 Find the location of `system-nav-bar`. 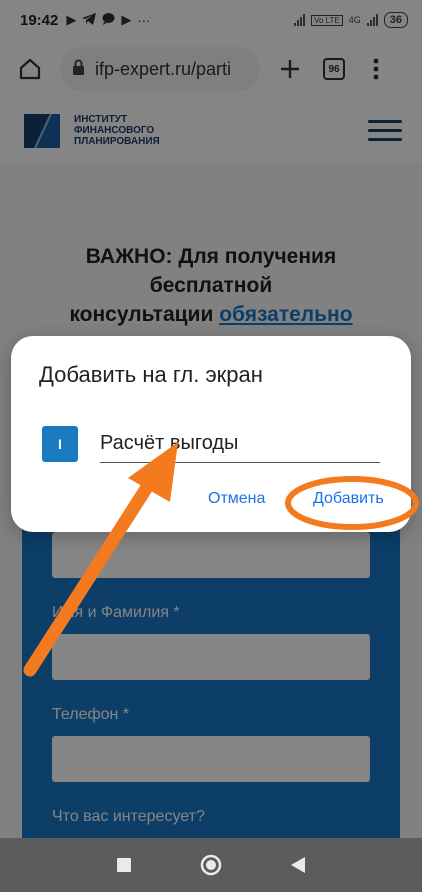

system-nav-bar is located at coordinates (211, 865).